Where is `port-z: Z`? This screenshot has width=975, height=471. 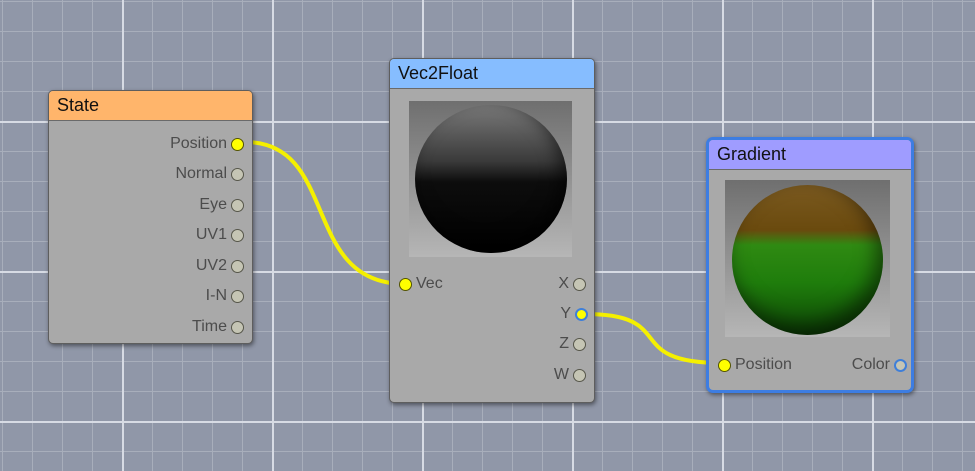 port-z: Z is located at coordinates (572, 344).